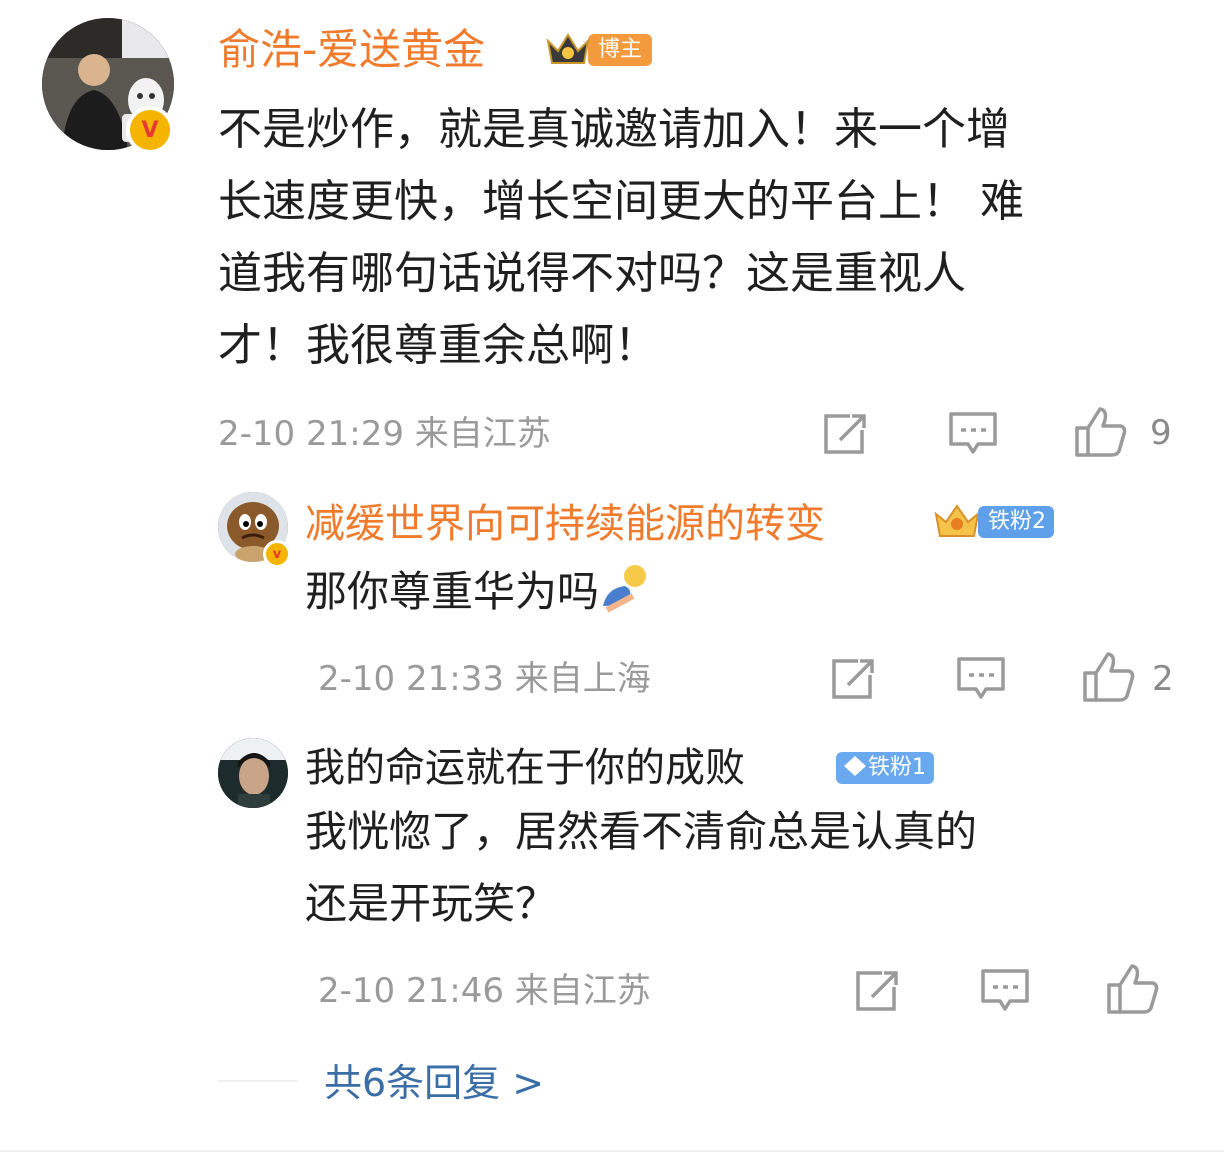 The height and width of the screenshot is (1173, 1224). I want to click on diamond-icon, so click(855, 766).